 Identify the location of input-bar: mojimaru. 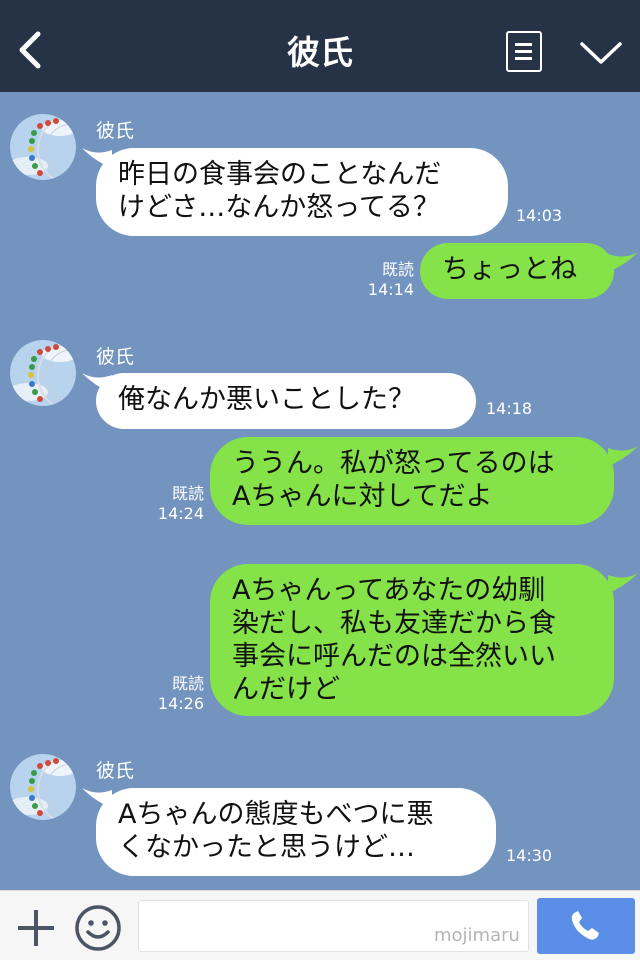
(320, 925).